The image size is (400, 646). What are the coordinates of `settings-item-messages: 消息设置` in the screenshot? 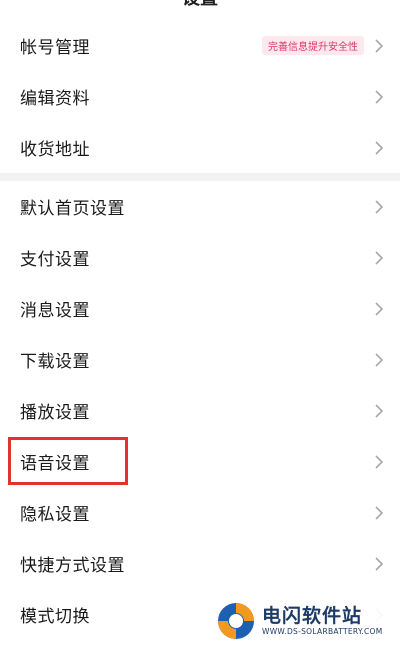 It's located at (200, 308).